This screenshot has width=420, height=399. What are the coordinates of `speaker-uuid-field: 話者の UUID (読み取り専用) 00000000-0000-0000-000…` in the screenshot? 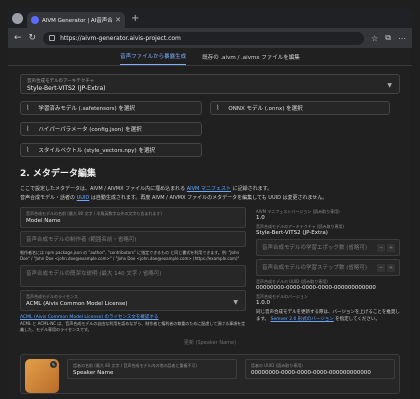 It's located at (320, 369).